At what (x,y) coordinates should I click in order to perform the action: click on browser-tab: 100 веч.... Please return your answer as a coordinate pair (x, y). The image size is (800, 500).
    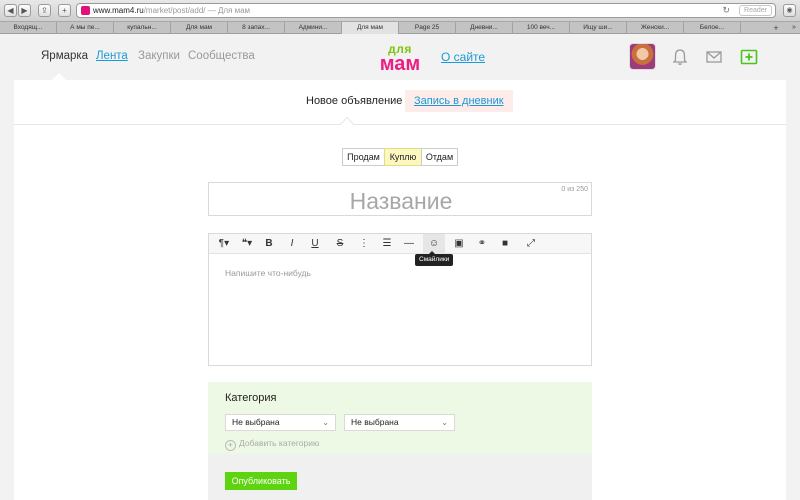
    Looking at the image, I should click on (541, 28).